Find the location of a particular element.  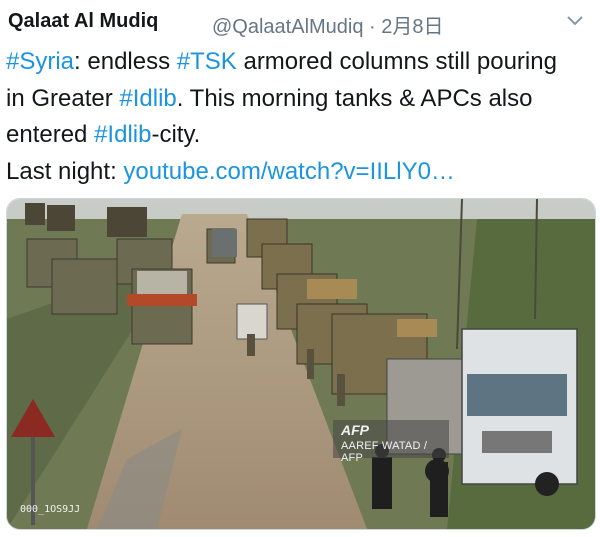

tweet-text-segment: armored columns still pouring is located at coordinates (396, 61).